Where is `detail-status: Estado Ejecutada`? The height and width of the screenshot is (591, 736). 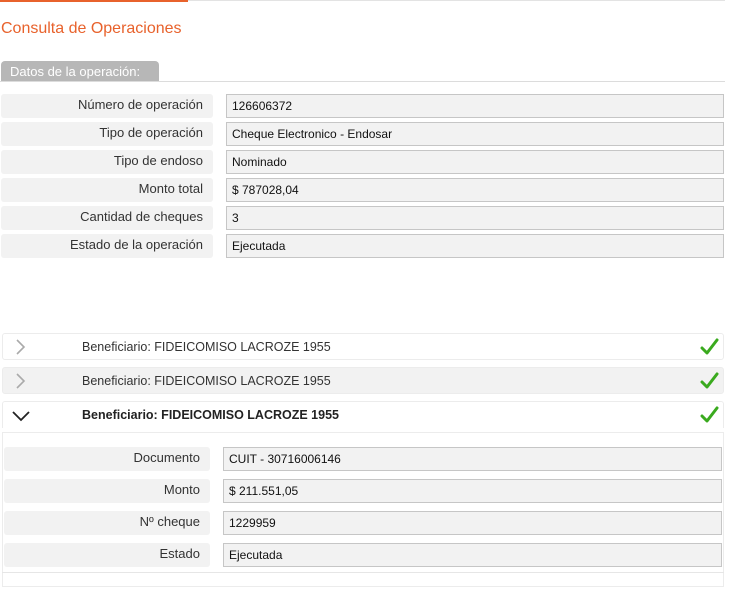
detail-status: Estado Ejecutada is located at coordinates (363, 555).